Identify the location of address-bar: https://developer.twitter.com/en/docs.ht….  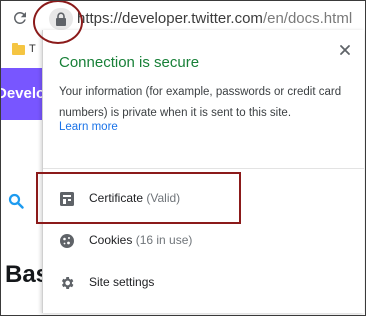
(214, 18).